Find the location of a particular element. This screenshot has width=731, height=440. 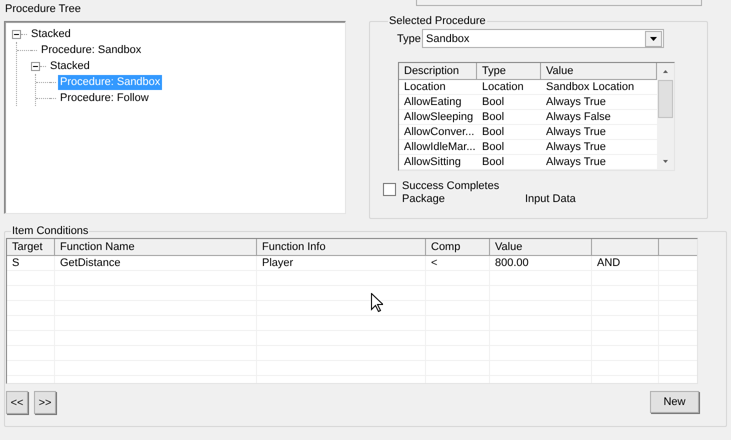

previous-button: << is located at coordinates (17, 402).